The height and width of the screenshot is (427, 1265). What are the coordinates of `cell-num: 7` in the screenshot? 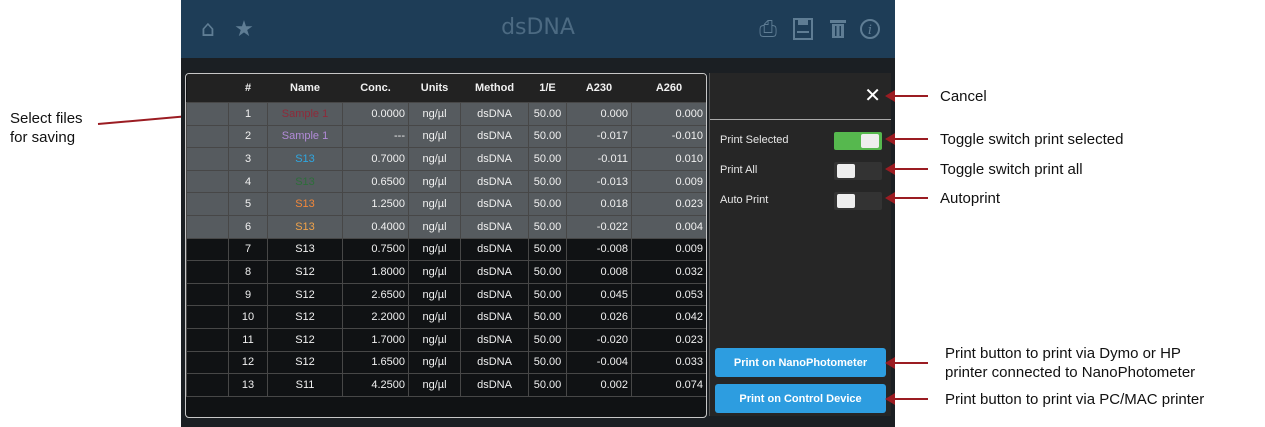 It's located at (248, 249).